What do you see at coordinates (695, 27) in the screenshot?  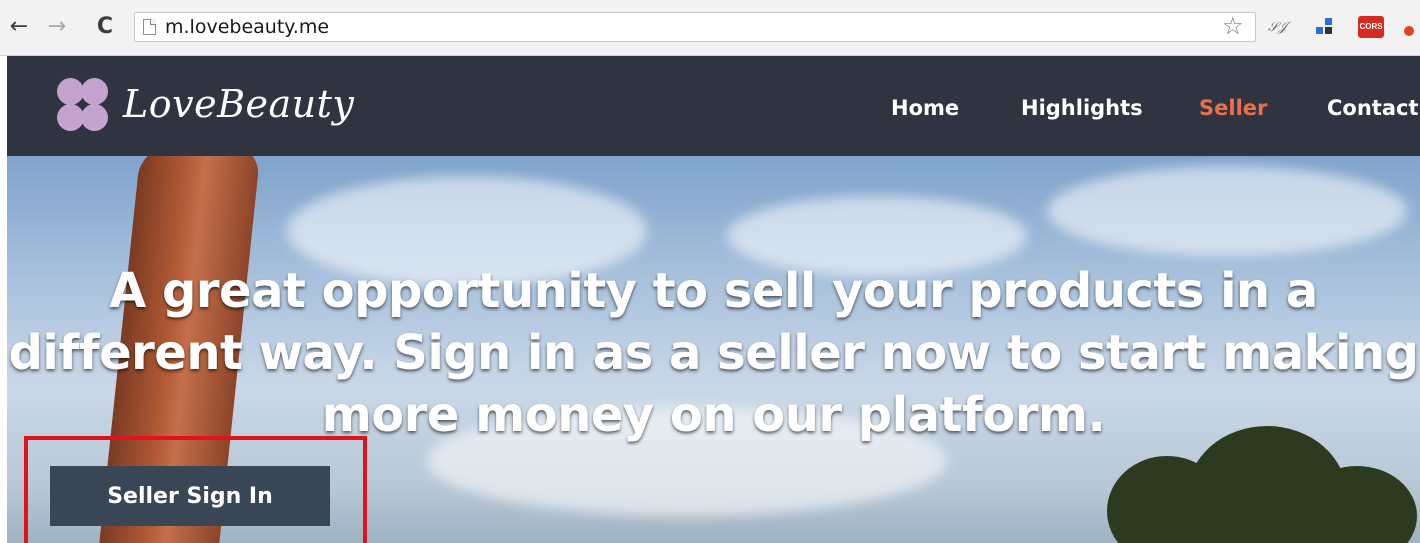 I see `address-bar: m.lovebeauty.me` at bounding box center [695, 27].